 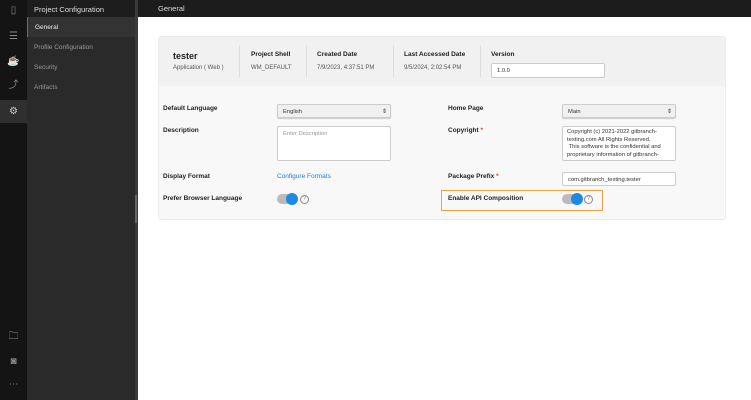 I want to click on copyright-label-text: Copyright, so click(x=463, y=130).